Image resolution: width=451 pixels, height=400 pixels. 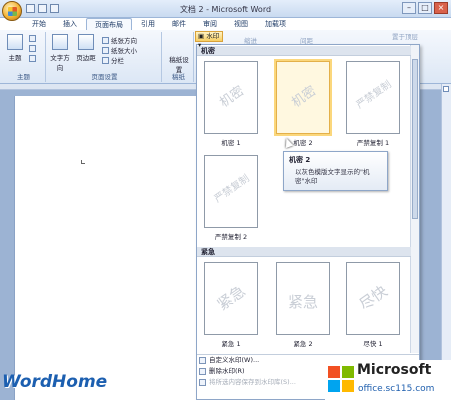 I want to click on wordhome-logo: WordHome, so click(x=55, y=382).